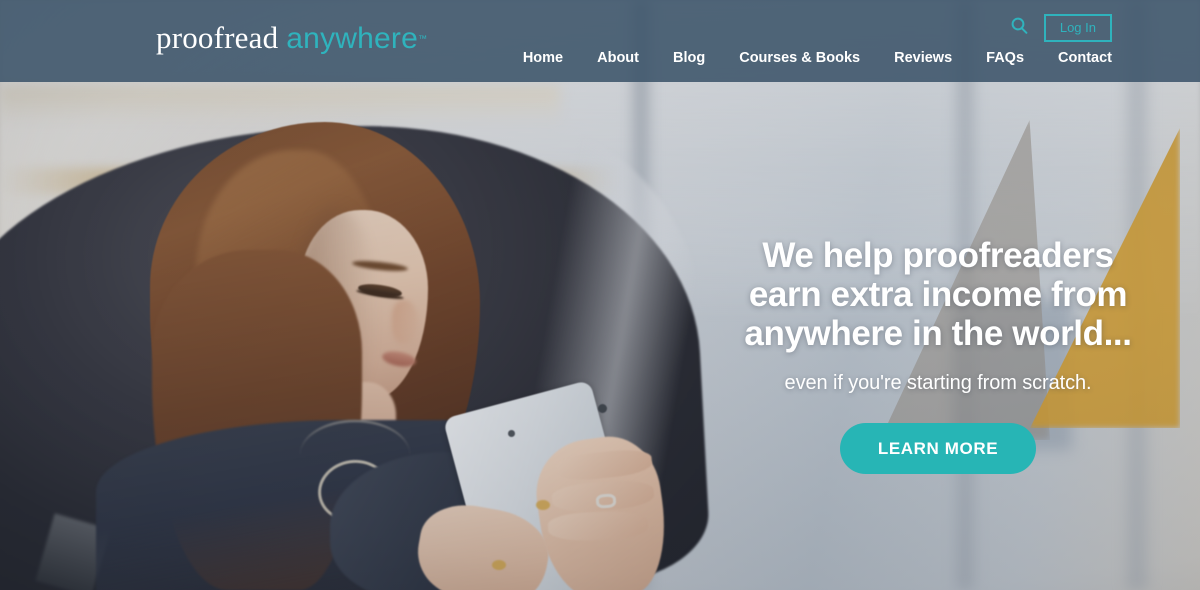 The height and width of the screenshot is (590, 1200). Describe the element at coordinates (1005, 58) in the screenshot. I see `nav-item-faqs: FAQs` at that location.